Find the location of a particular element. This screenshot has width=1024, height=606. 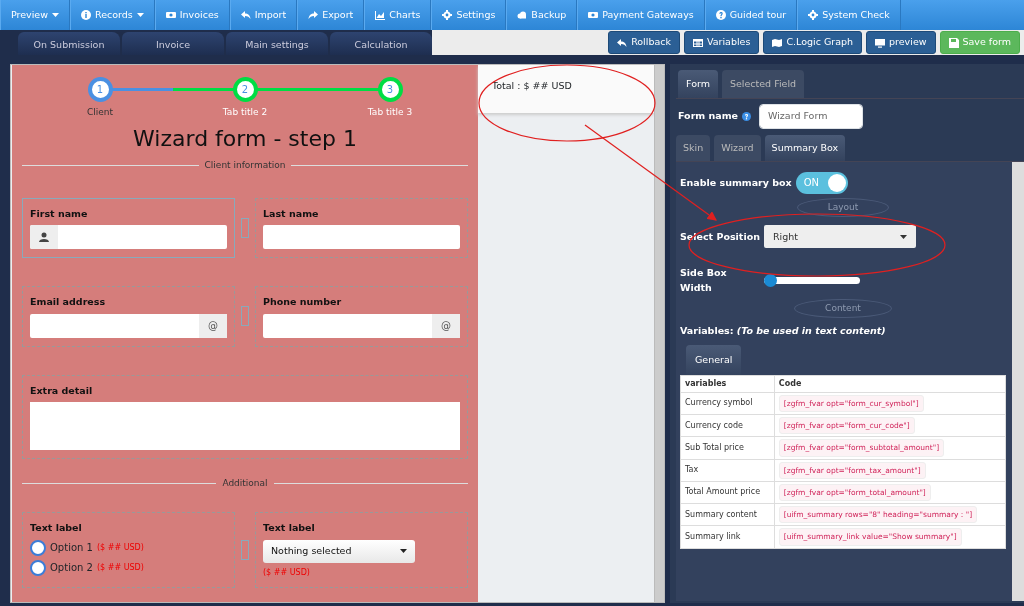

step-circle: 3 is located at coordinates (390, 89).